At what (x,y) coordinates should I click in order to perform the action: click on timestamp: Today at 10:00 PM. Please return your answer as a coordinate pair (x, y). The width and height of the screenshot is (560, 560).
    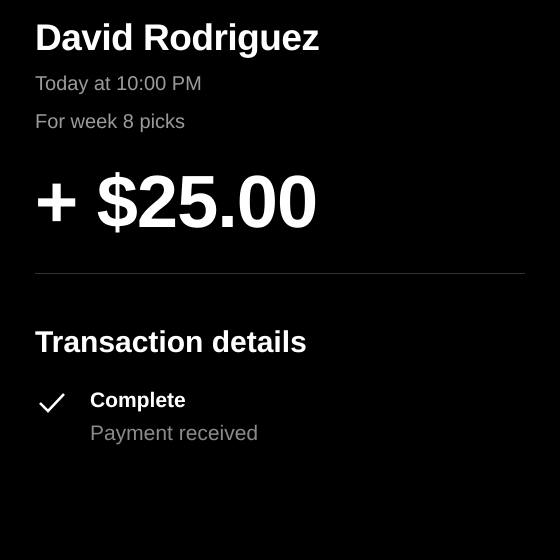
    Looking at the image, I should click on (119, 84).